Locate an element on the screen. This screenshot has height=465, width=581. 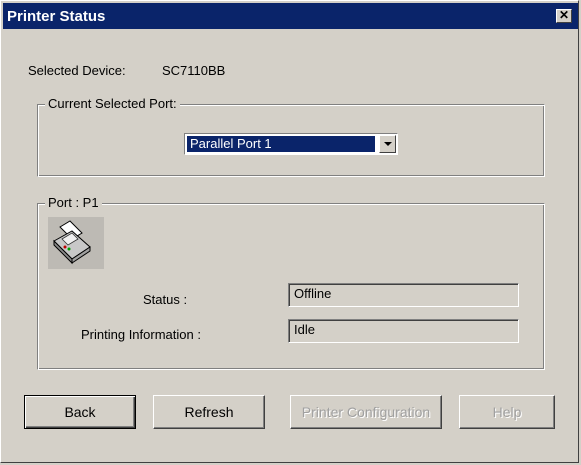
printer-configuration-button: Printer Configuration is located at coordinates (366, 412).